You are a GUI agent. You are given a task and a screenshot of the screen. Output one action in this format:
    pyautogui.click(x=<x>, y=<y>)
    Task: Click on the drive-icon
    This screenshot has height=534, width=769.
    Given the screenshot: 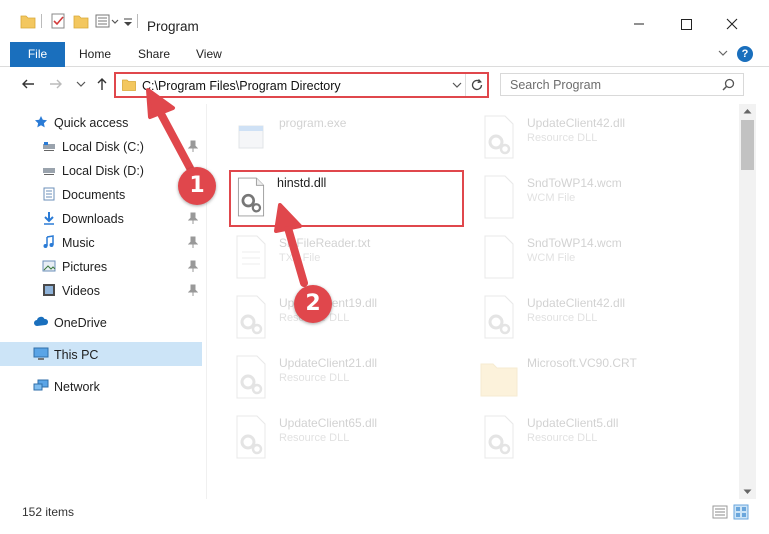 What is the action you would take?
    pyautogui.click(x=49, y=171)
    